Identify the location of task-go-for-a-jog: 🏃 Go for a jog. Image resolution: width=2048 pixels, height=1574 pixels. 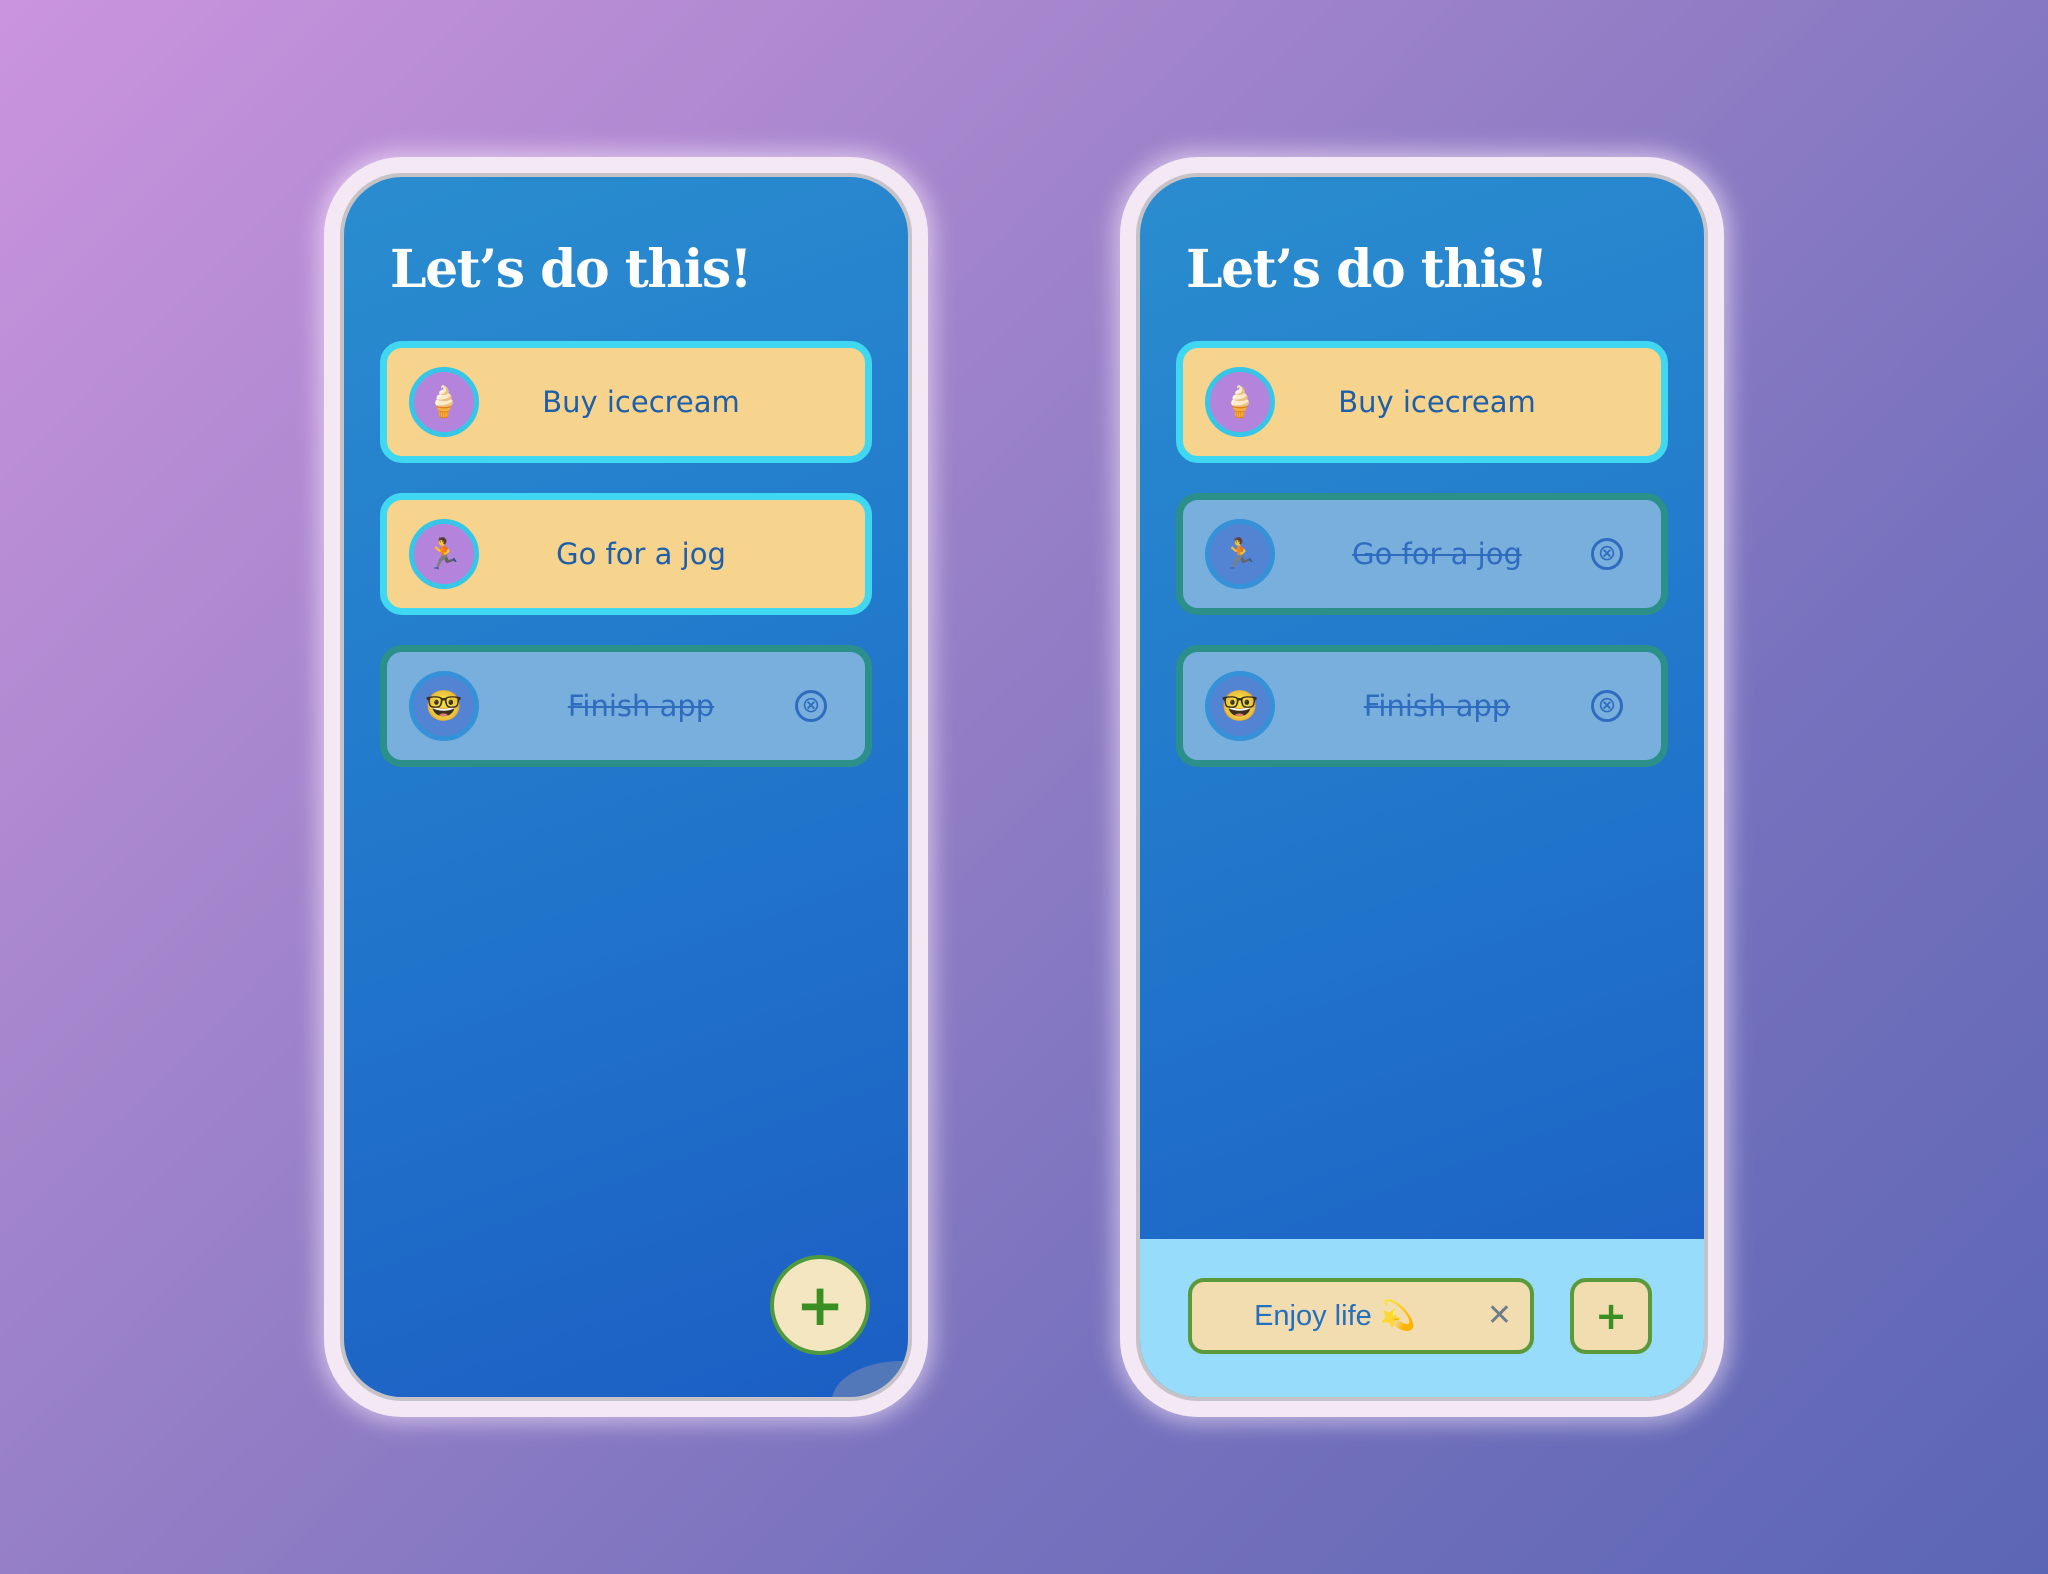
(626, 554).